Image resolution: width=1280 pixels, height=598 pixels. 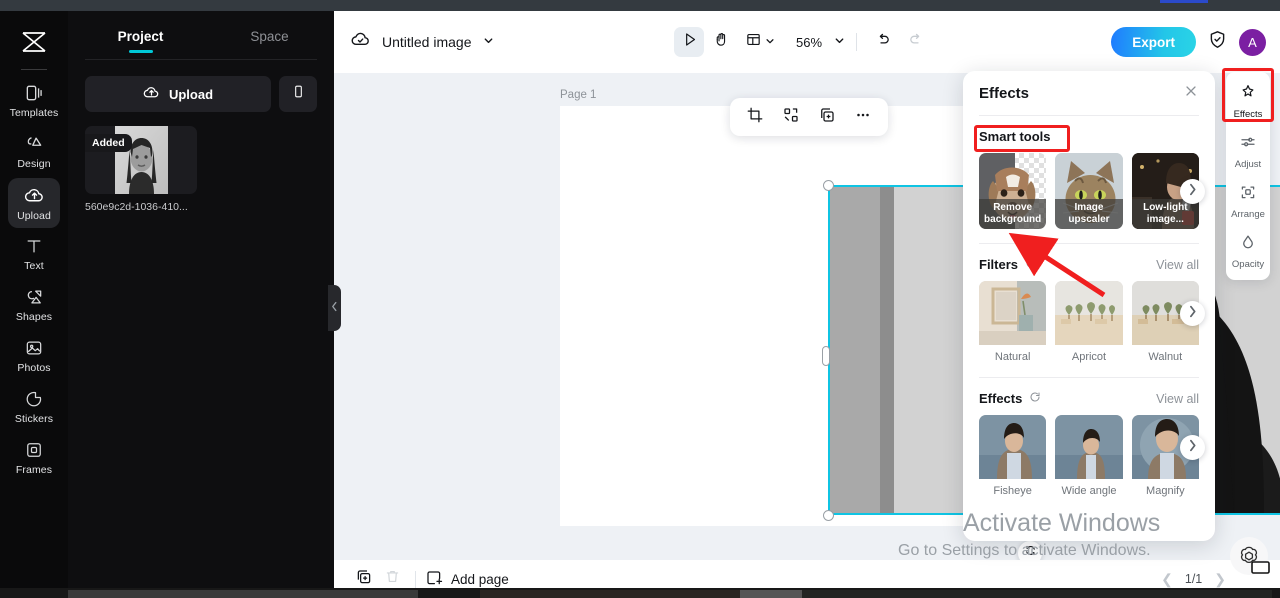 I want to click on rail-item-label: Shapes, so click(x=34, y=317).